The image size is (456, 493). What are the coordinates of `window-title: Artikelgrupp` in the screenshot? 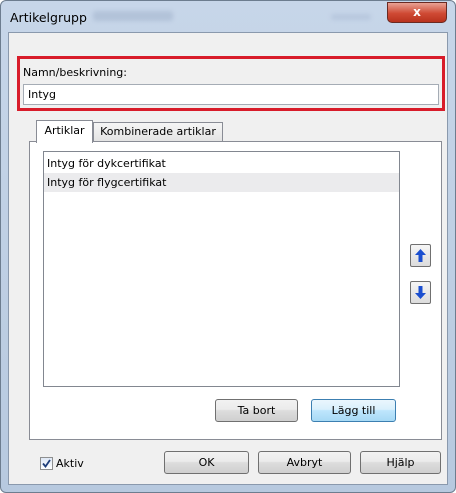 It's located at (48, 17).